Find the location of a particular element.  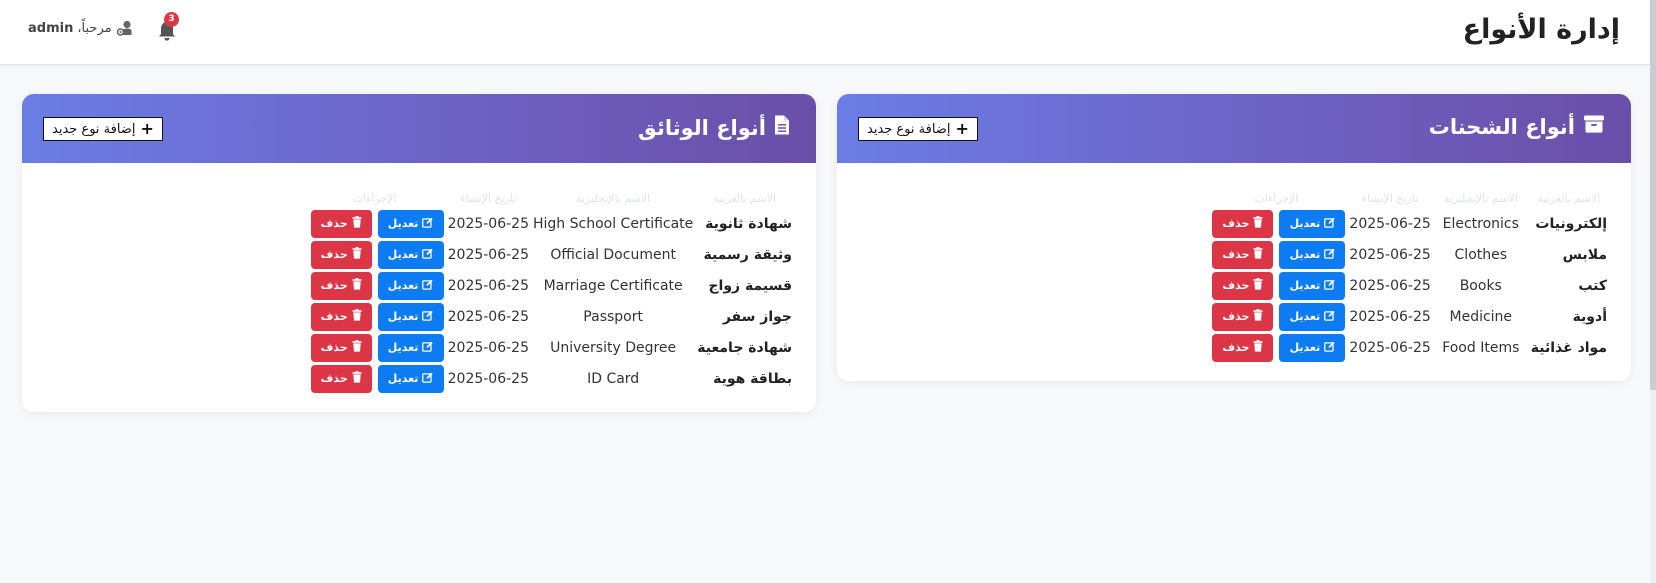

table-row: مواد غذائية Food Items 2025-06-25 تعديل حذف is located at coordinates (1407, 347).